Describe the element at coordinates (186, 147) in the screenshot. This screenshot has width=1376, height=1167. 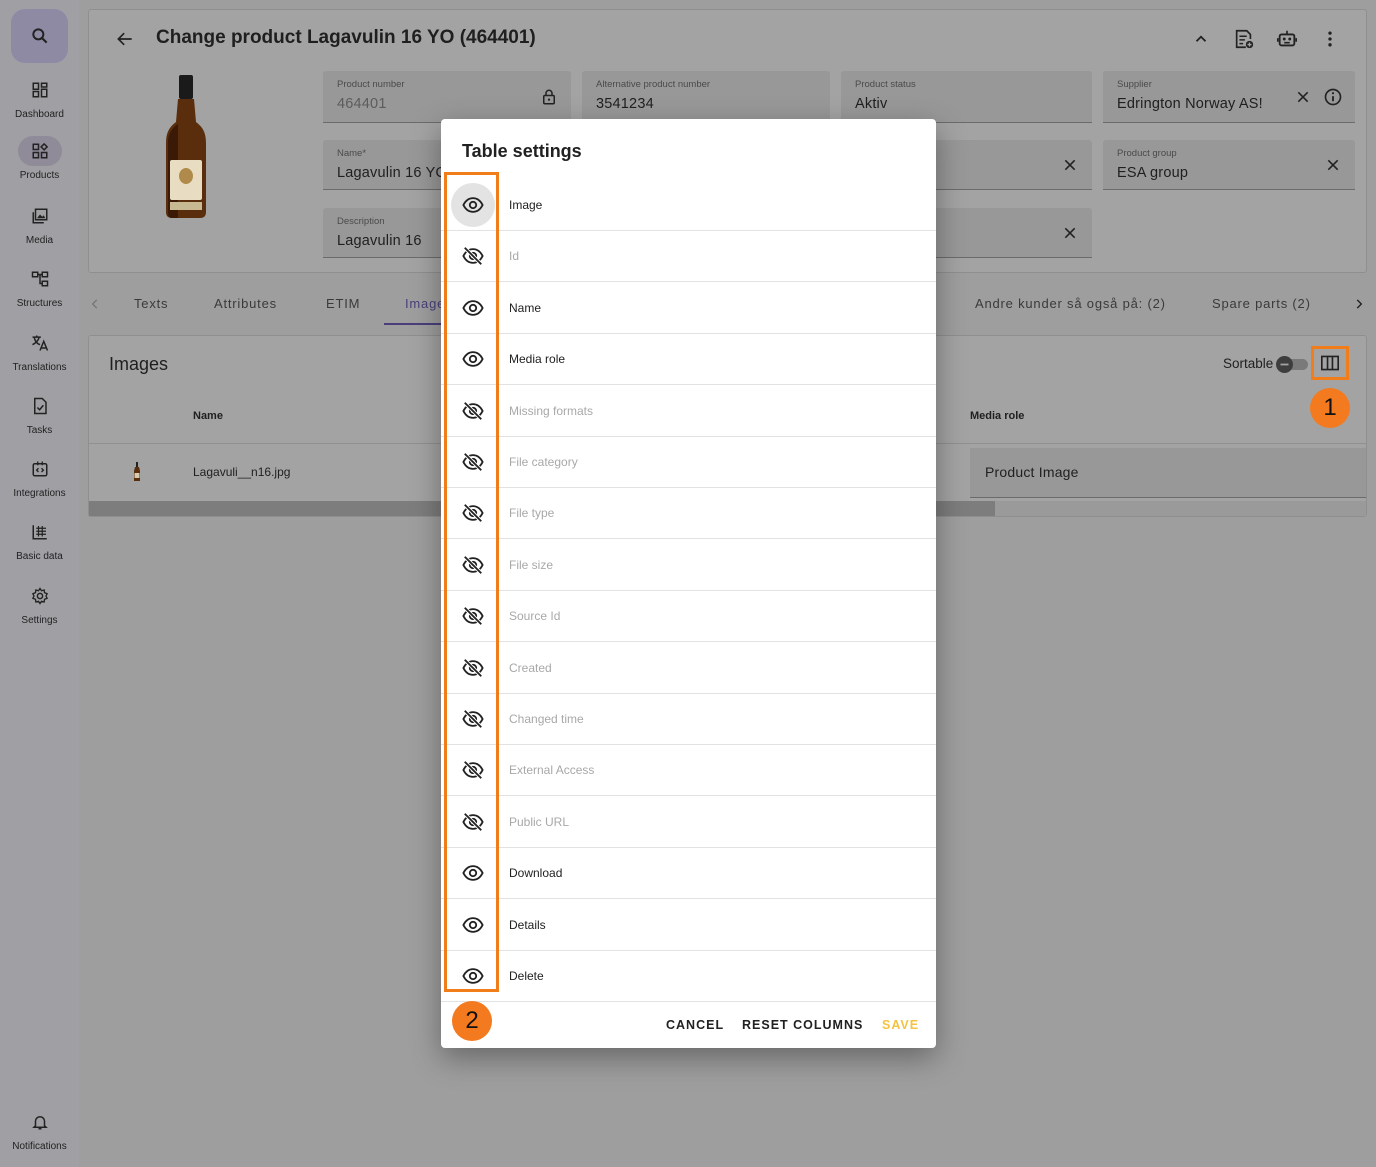
I see `product-image` at that location.